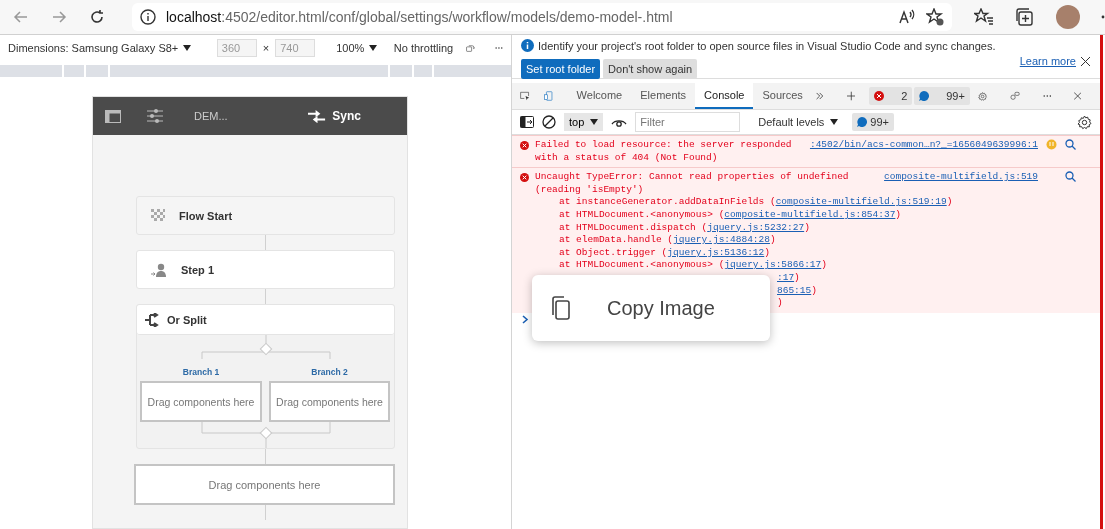 The width and height of the screenshot is (1105, 529). Describe the element at coordinates (560, 308) in the screenshot. I see `copy-icon` at that location.